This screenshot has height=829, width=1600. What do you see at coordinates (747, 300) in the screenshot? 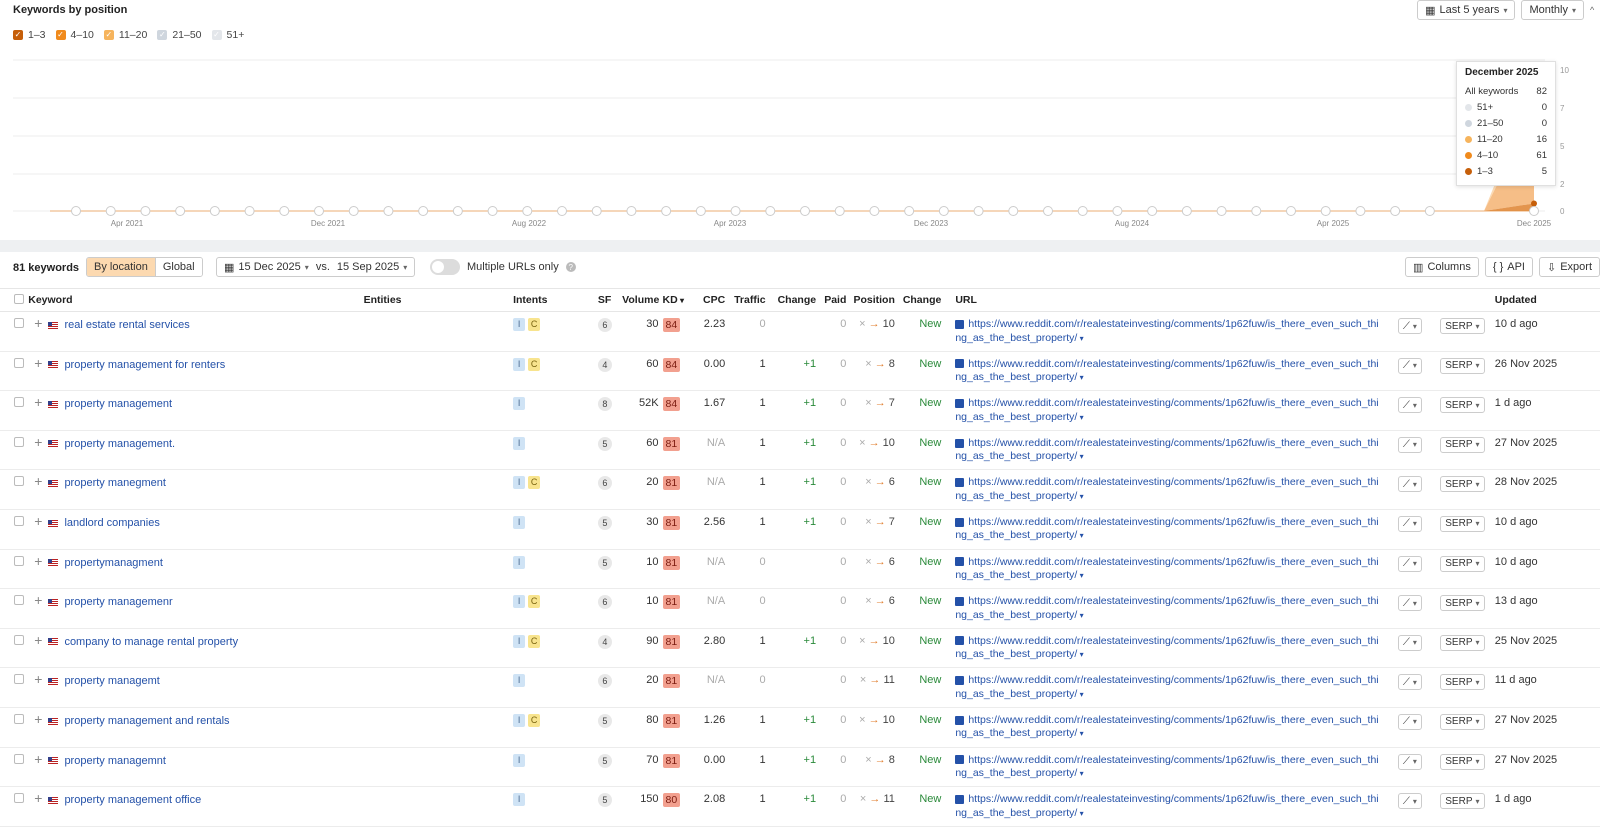
I see `header-traffic: Traffic` at bounding box center [747, 300].